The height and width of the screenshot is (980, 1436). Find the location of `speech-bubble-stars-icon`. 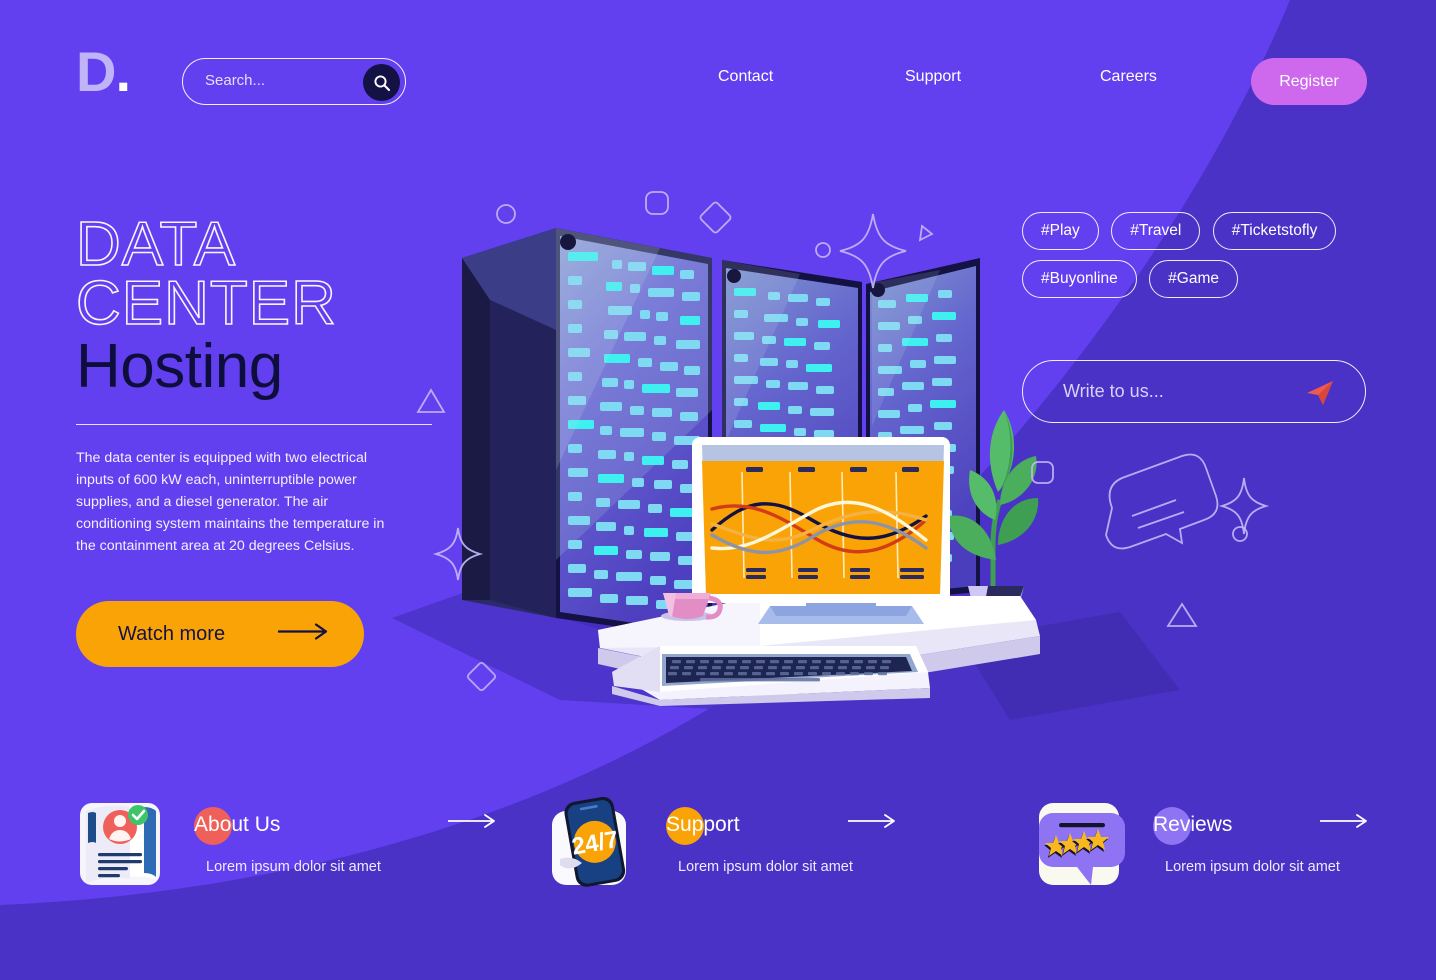

speech-bubble-stars-icon is located at coordinates (1082, 844).